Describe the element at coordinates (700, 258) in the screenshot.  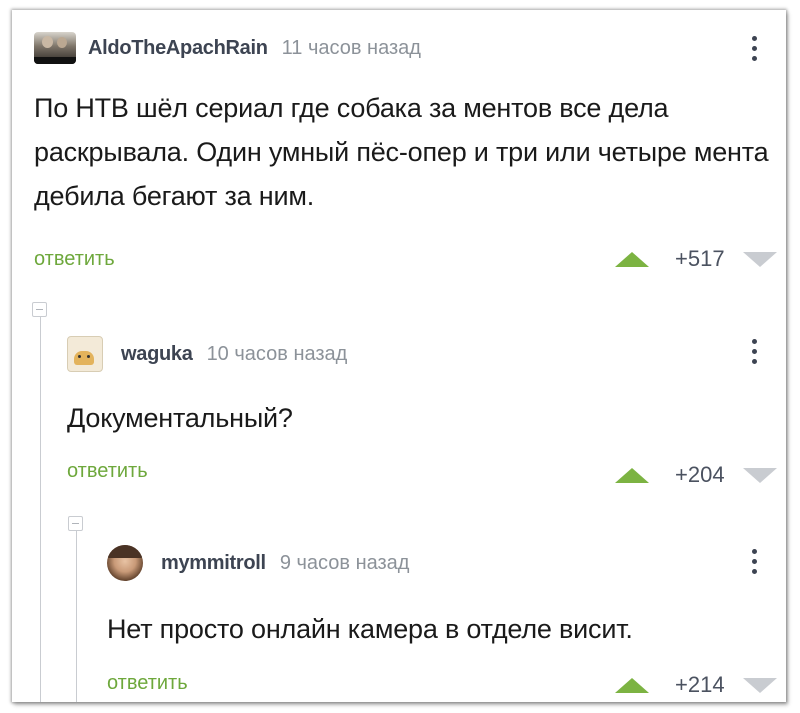
I see `score: +517` at that location.